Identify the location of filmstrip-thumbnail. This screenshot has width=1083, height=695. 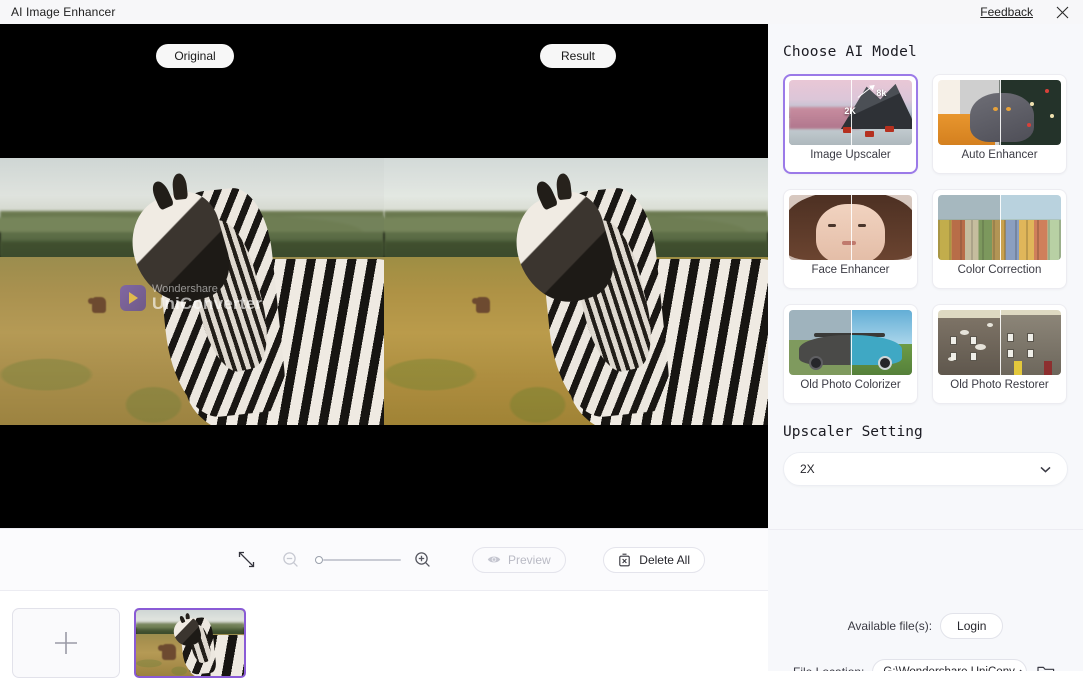
(190, 643).